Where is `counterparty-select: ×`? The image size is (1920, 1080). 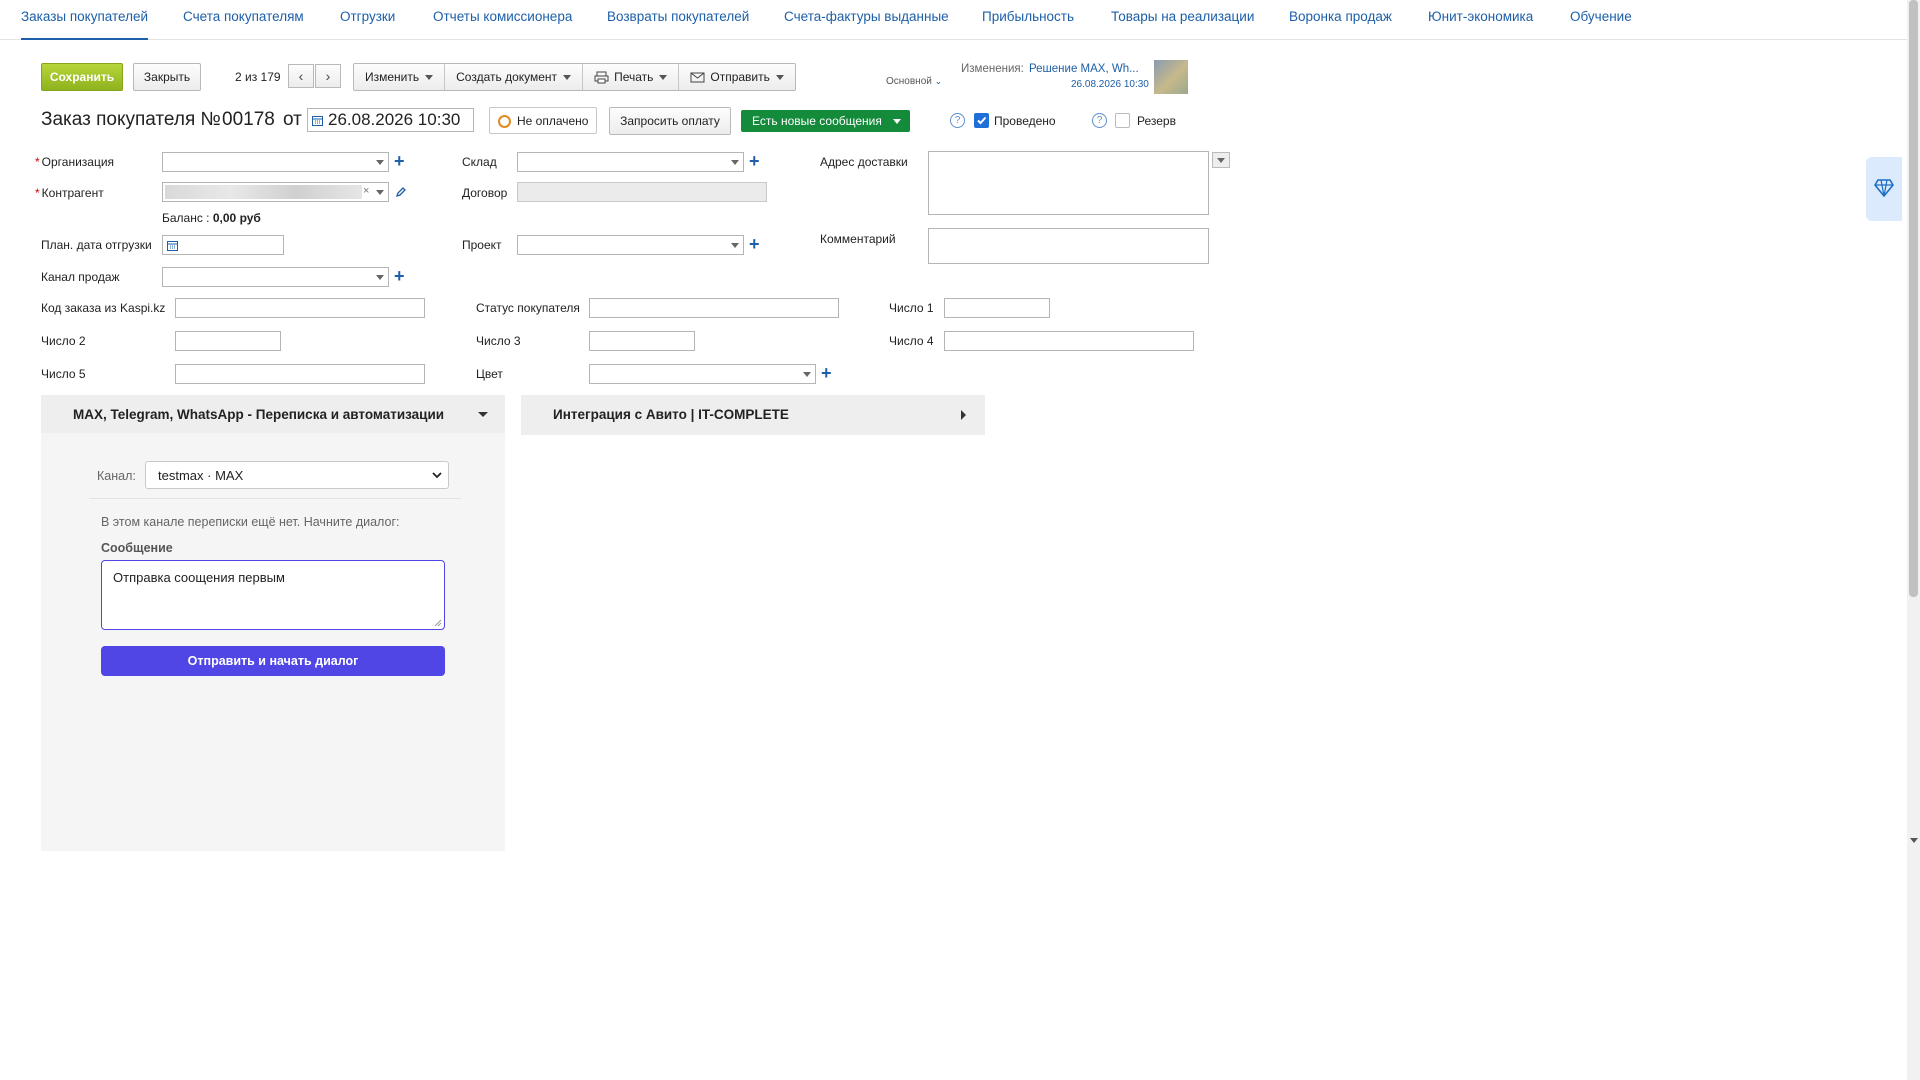
counterparty-select: × is located at coordinates (275, 192).